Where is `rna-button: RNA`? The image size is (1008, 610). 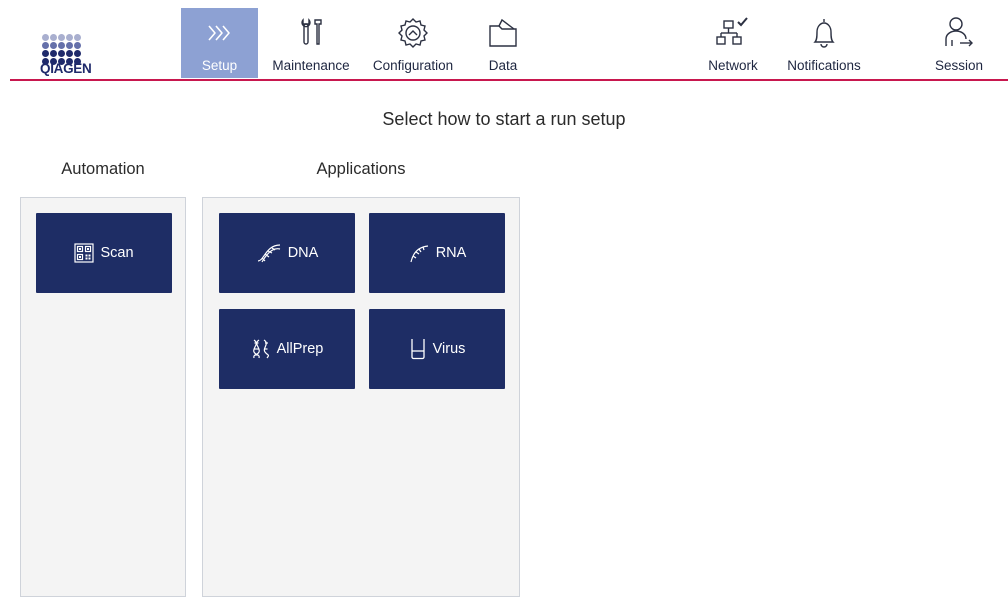
rna-button: RNA is located at coordinates (437, 253).